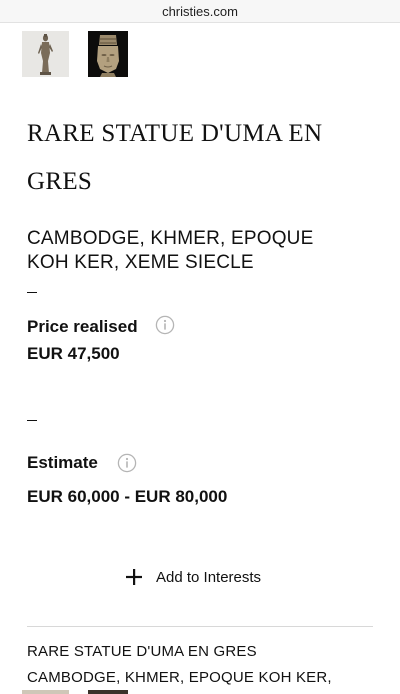 This screenshot has height=694, width=400. I want to click on url-text: christies.com, so click(200, 11).